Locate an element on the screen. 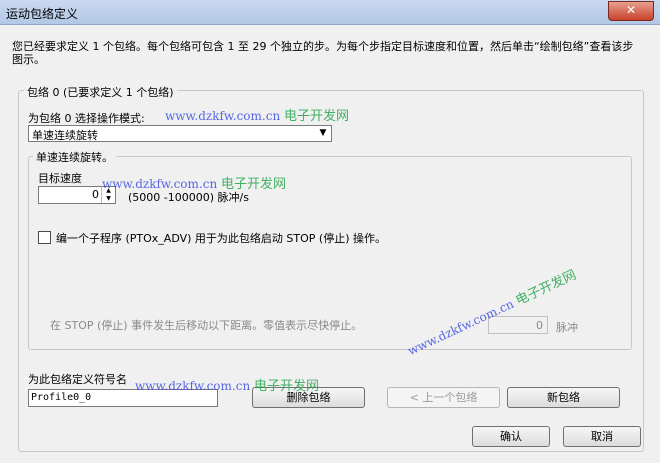  ok-button: 确认 is located at coordinates (511, 436).